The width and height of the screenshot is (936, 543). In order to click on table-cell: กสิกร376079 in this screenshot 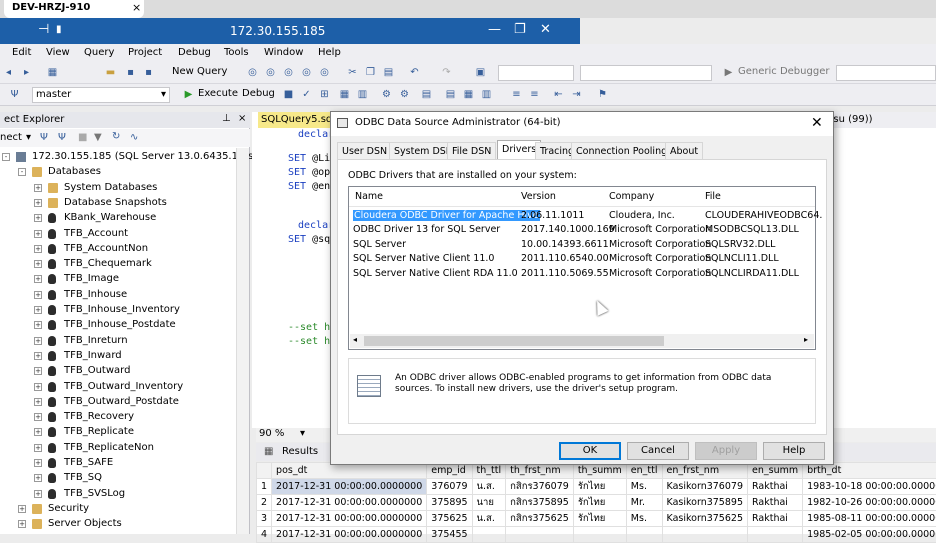, I will do `click(540, 487)`.